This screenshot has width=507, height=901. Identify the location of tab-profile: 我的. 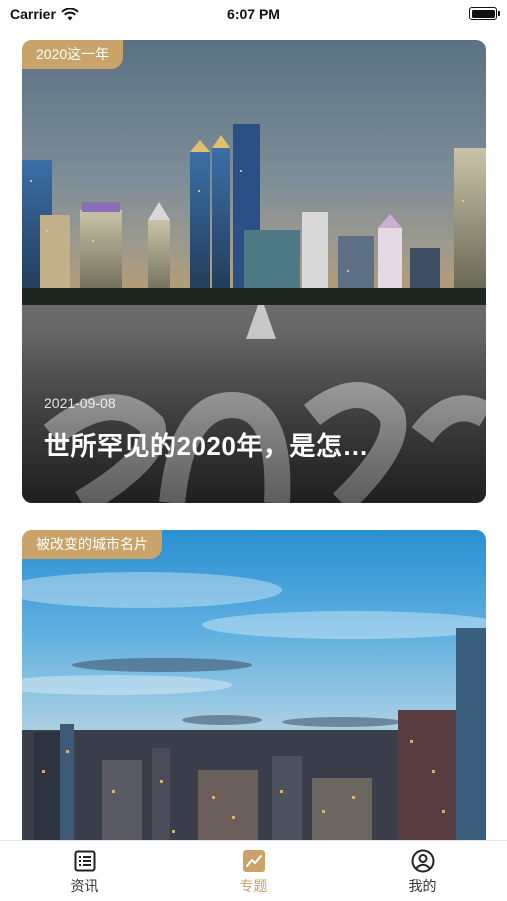
(422, 871).